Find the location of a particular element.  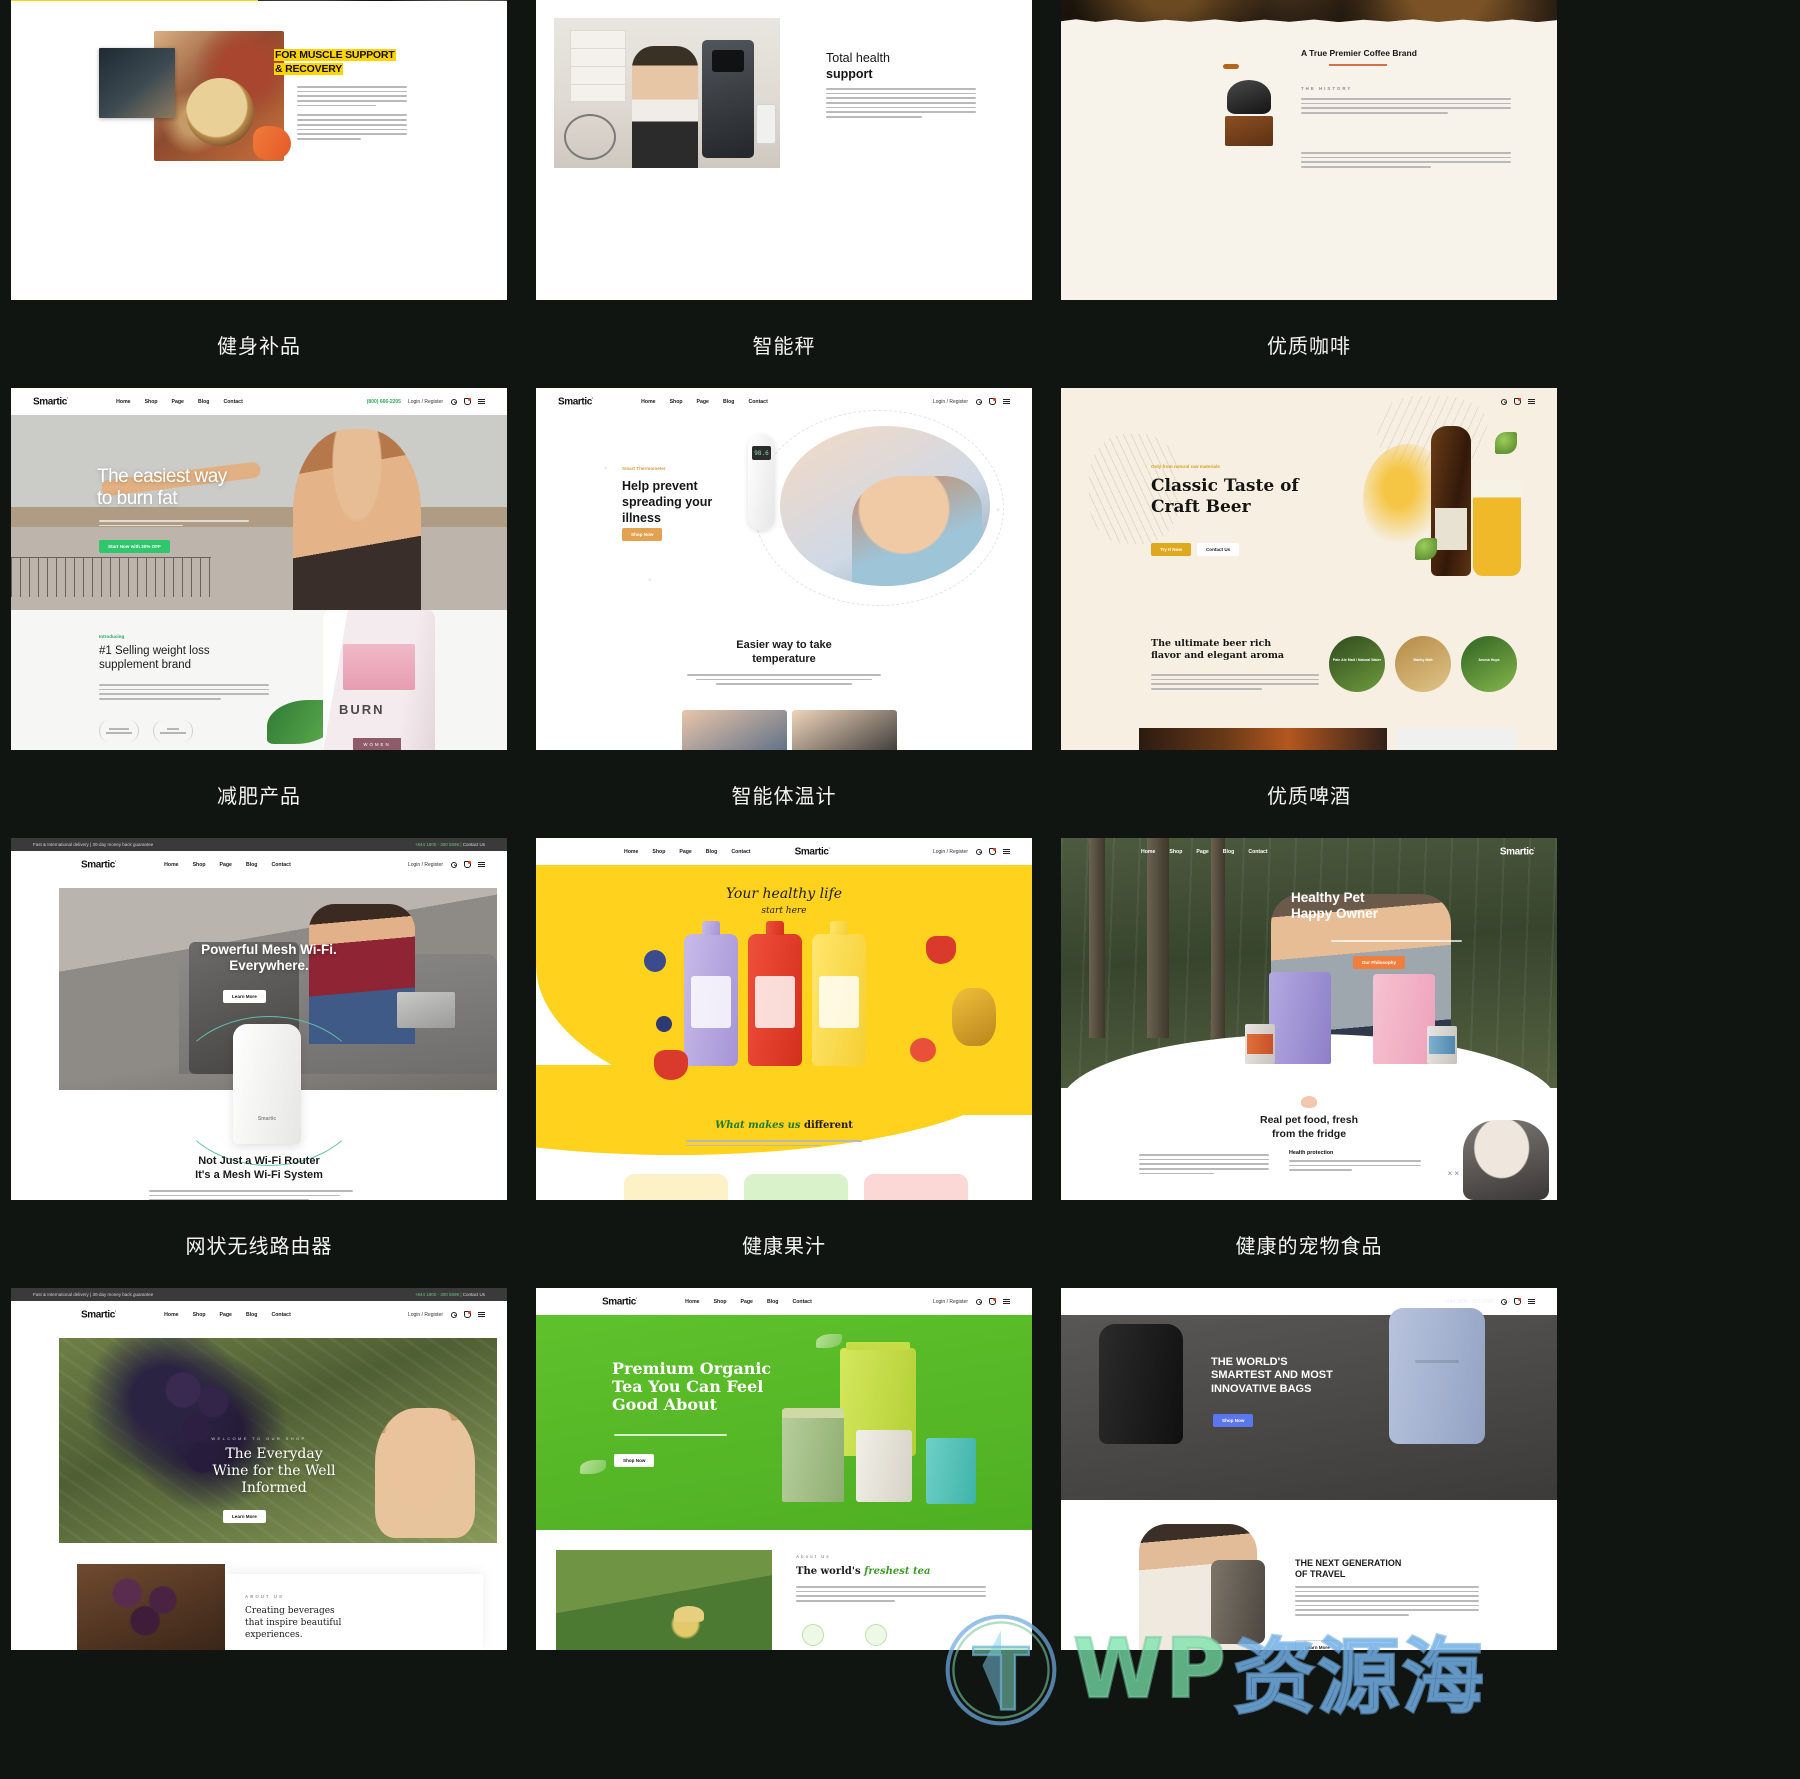

template-card-smart-scale: Total health support 智能秤 is located at coordinates (784, 194).